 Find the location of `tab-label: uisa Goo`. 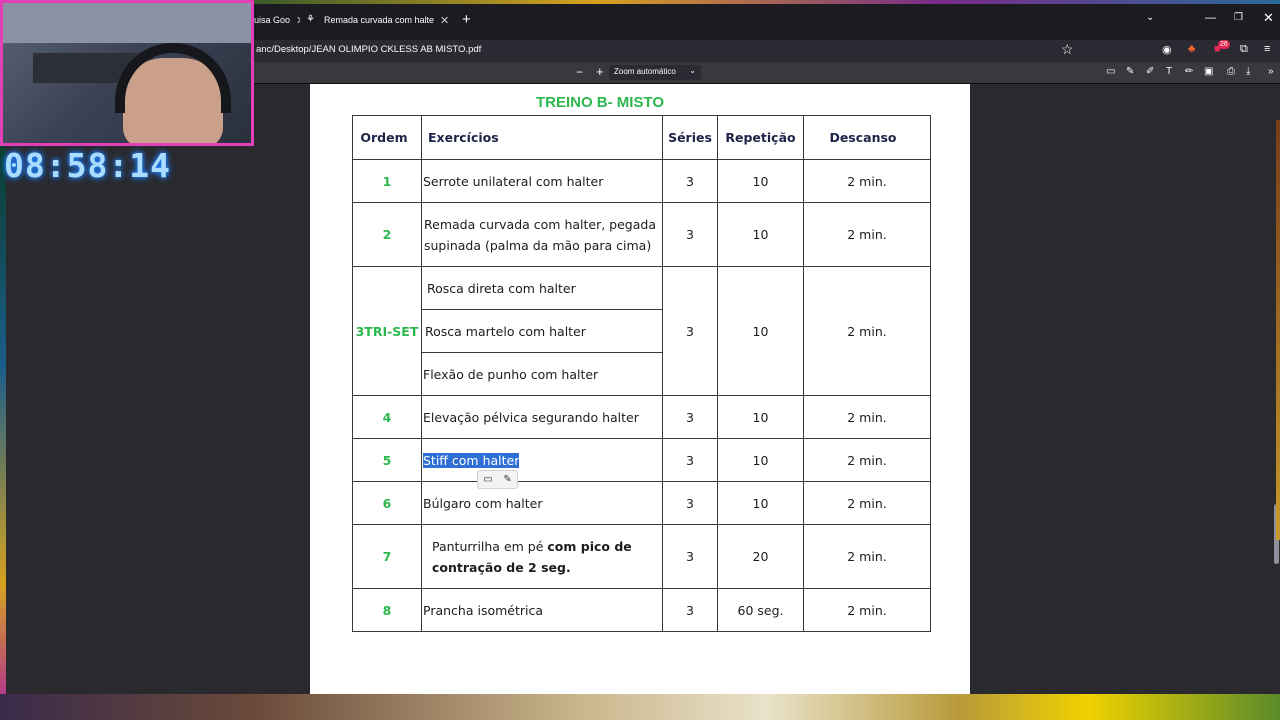

tab-label: uisa Goo is located at coordinates (272, 20).